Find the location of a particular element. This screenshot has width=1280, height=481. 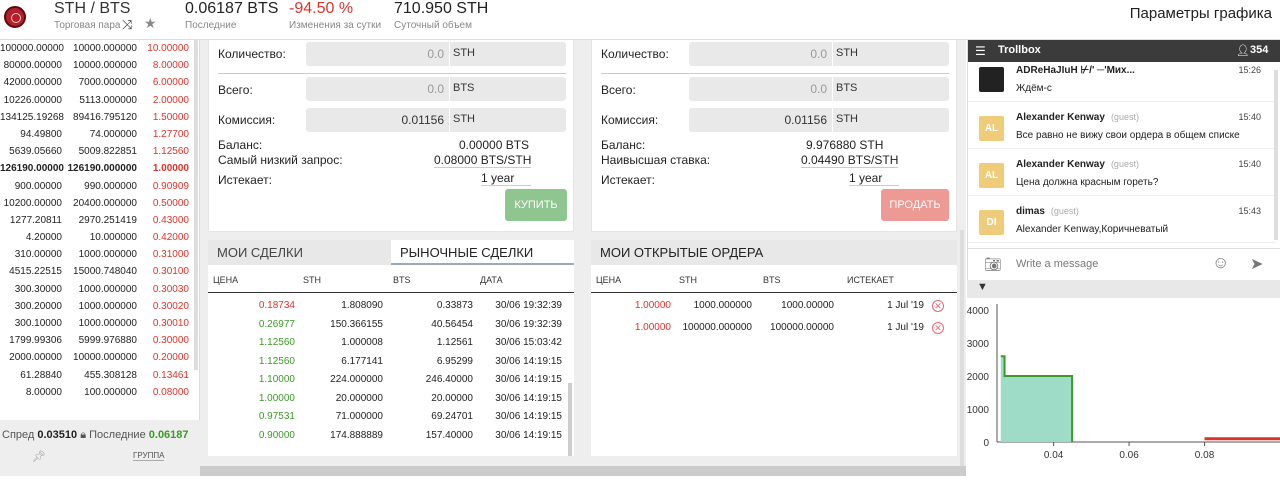

order-book-row: 310.00000 1000.000000 0.31000 is located at coordinates (99, 254).